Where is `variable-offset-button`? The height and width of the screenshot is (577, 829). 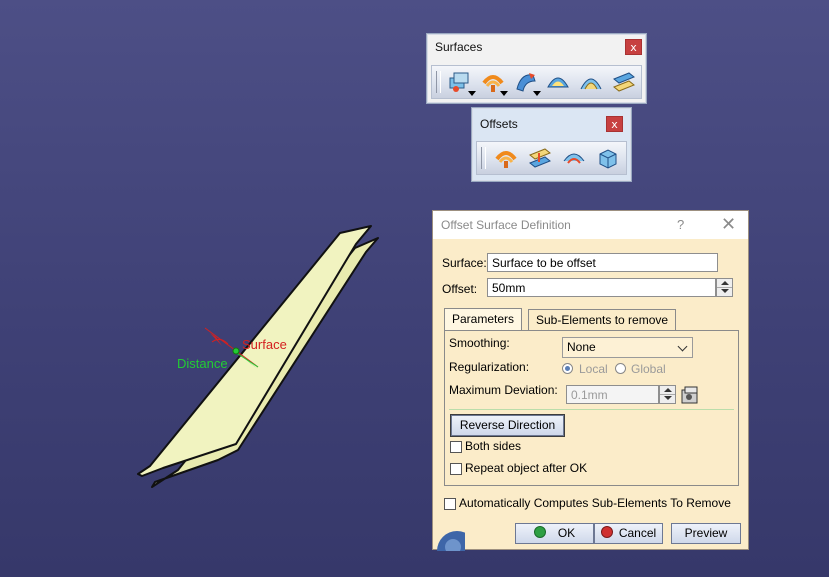 variable-offset-button is located at coordinates (540, 158).